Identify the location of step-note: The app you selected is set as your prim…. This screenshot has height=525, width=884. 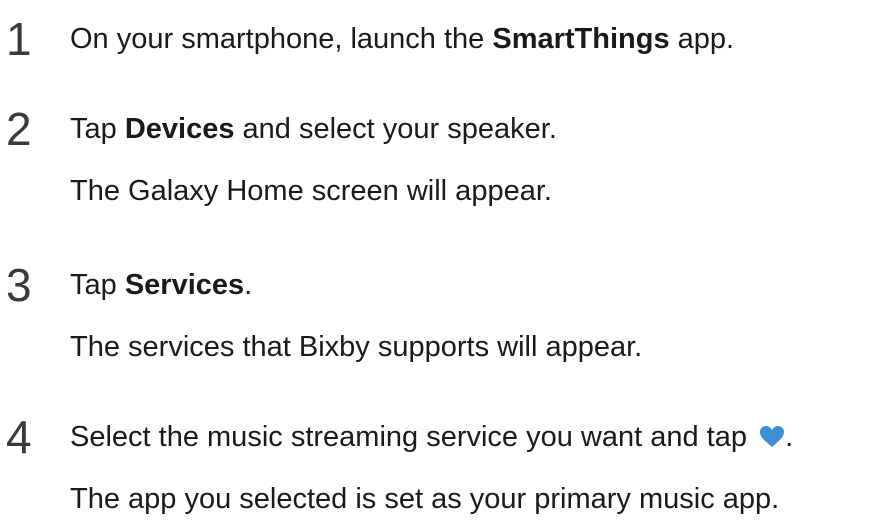
(425, 499).